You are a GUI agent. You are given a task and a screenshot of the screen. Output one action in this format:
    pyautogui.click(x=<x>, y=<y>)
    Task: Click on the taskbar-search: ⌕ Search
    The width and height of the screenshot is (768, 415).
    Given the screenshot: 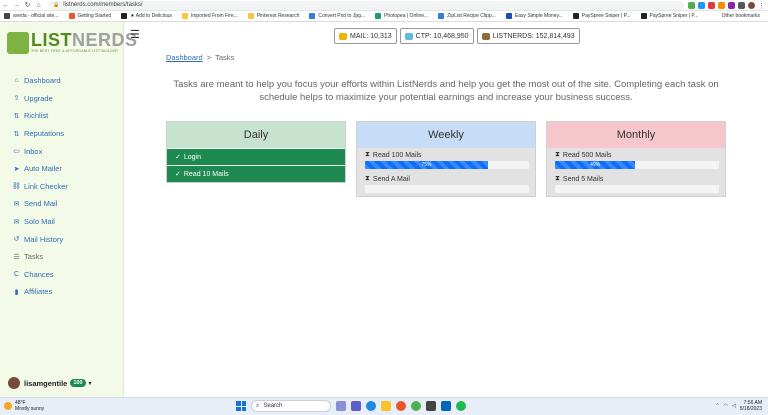 What is the action you would take?
    pyautogui.click(x=291, y=406)
    